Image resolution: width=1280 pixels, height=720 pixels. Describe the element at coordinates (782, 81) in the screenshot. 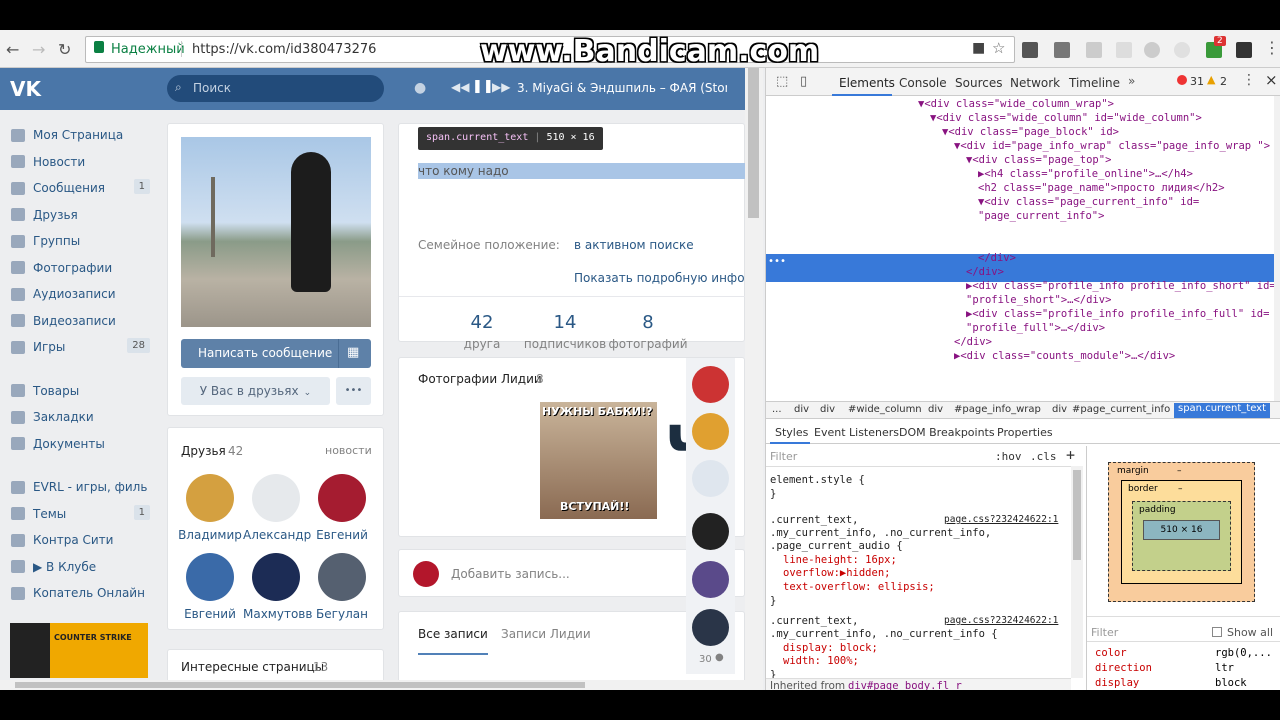

I see `inspect-icon: ⬚` at that location.